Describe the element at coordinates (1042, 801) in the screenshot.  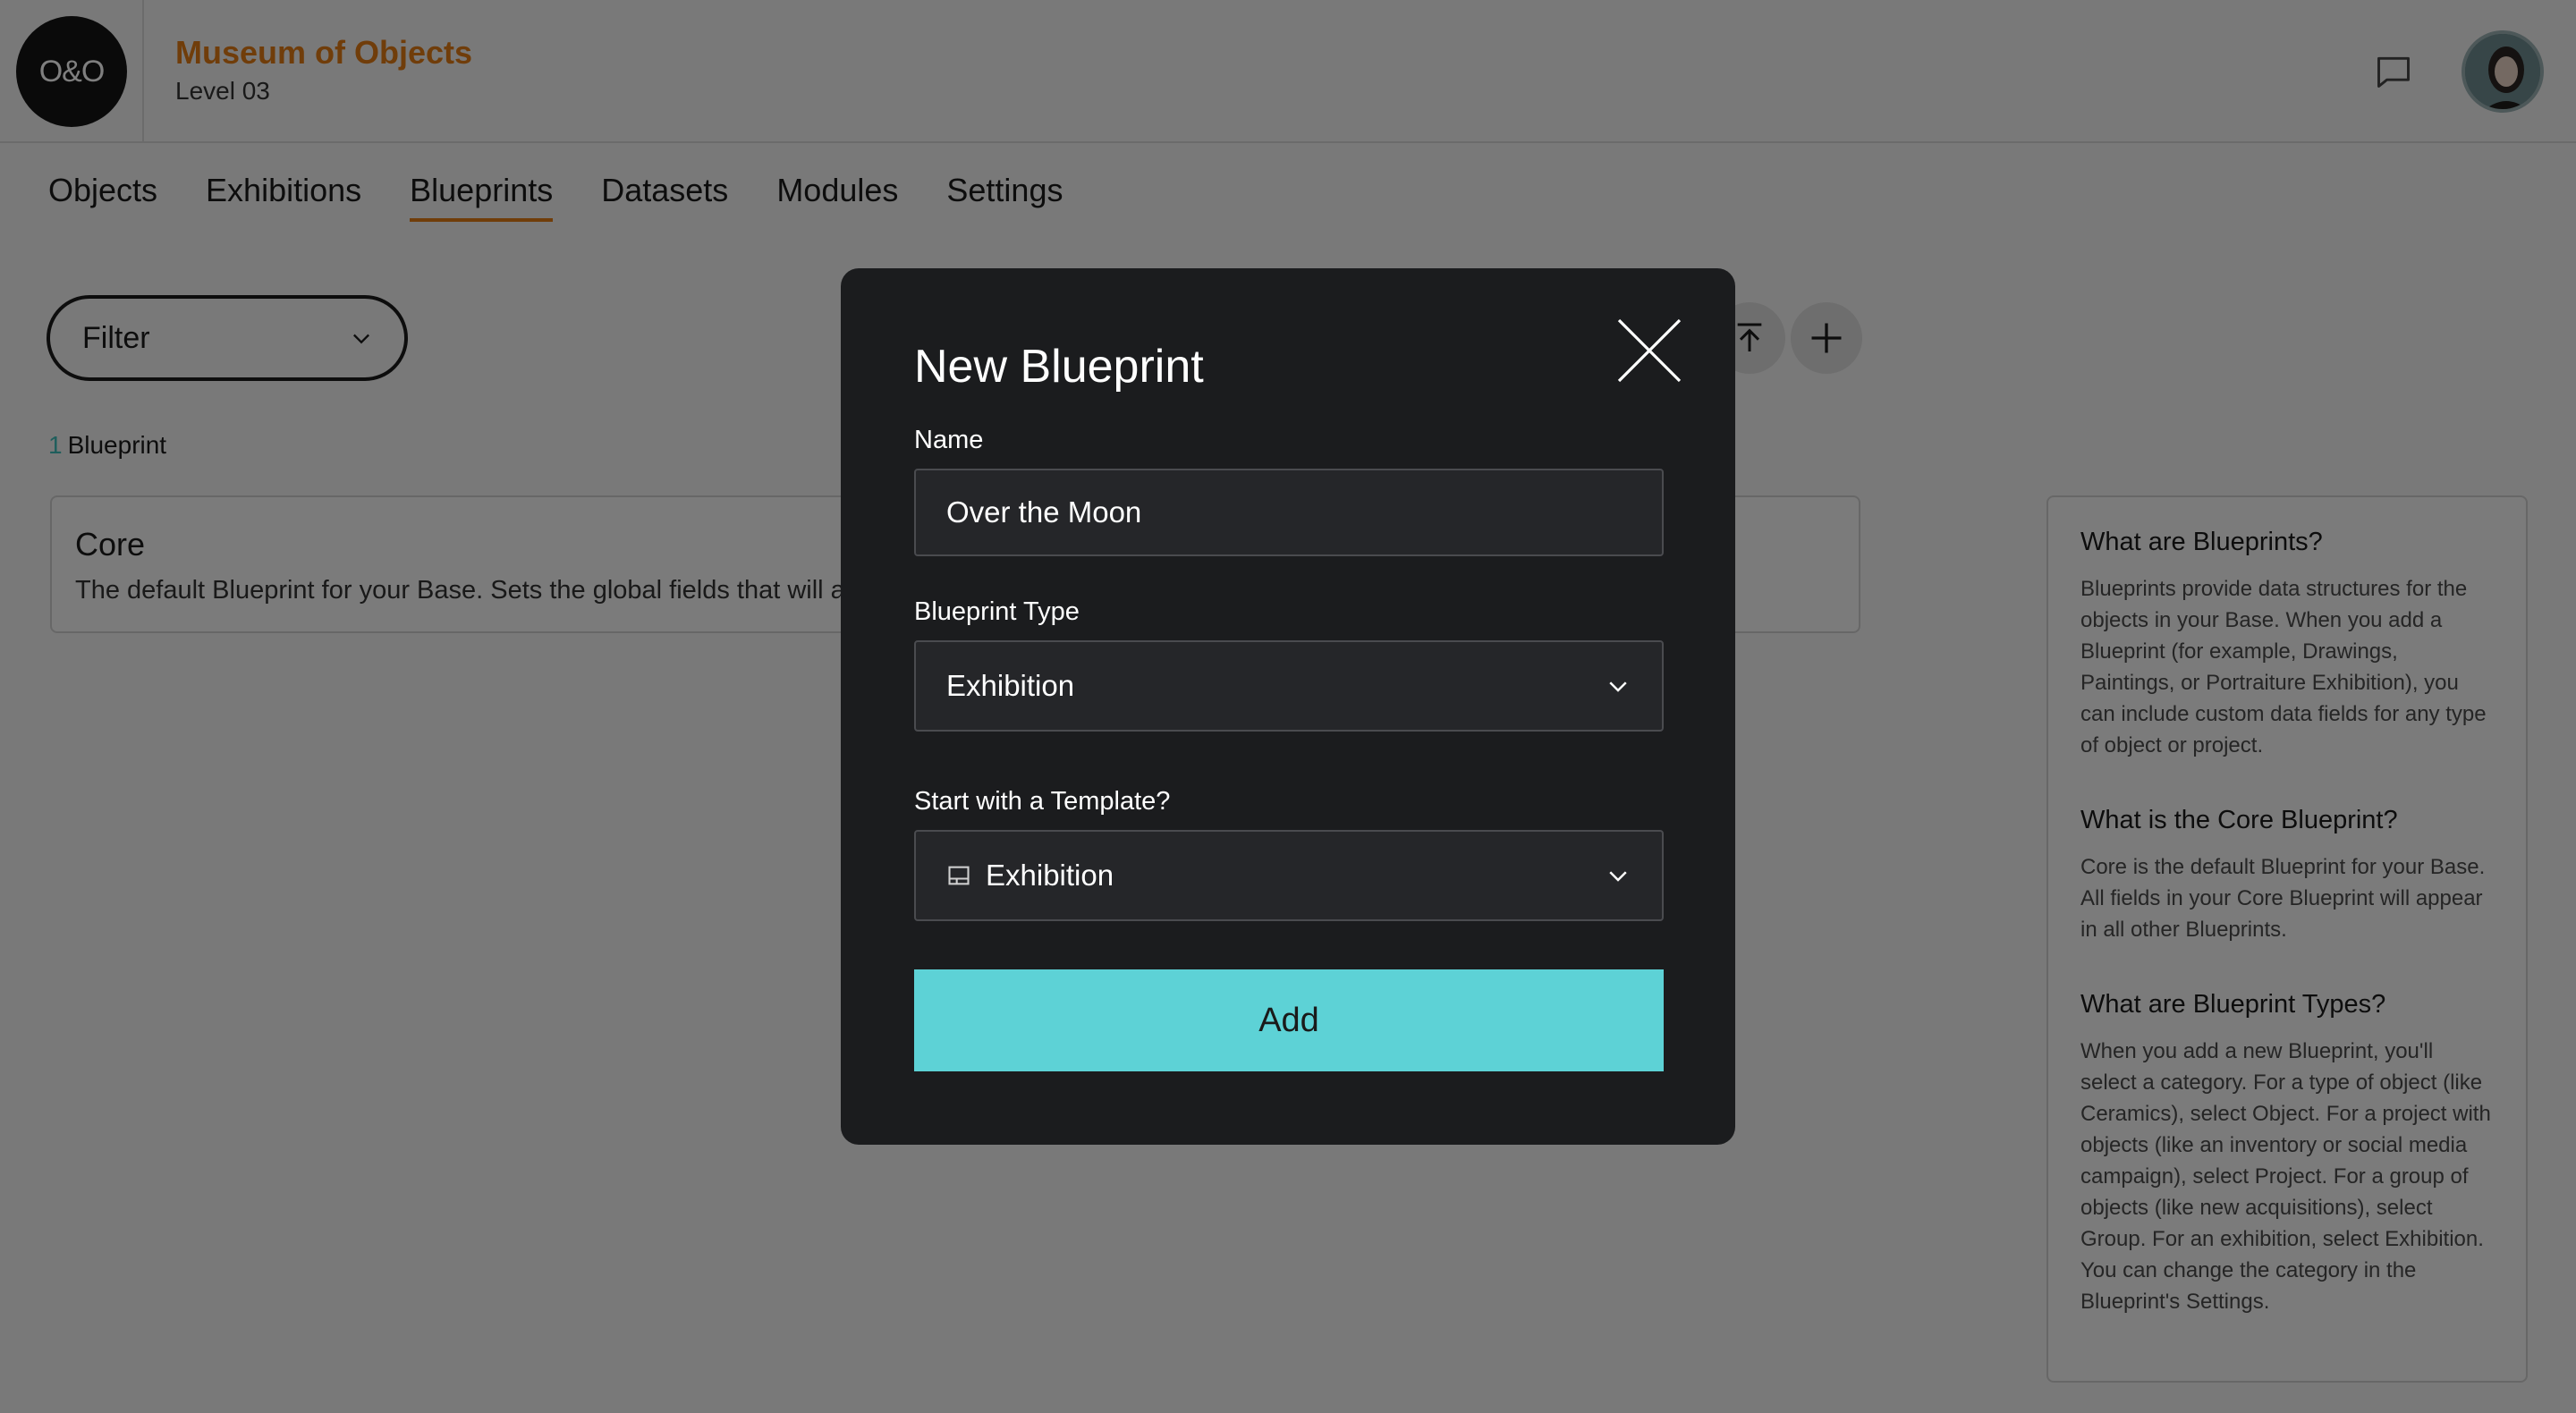
I see `template-label: Start with a Template?` at that location.